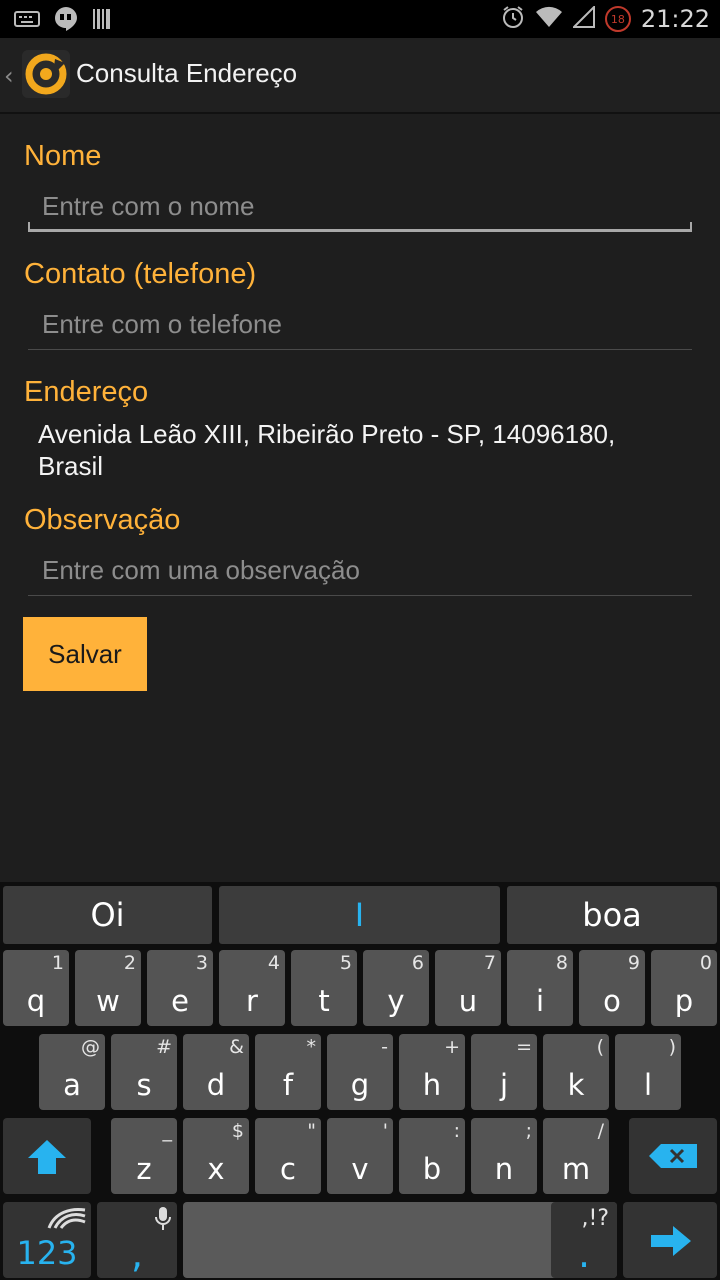 The image size is (720, 1280). I want to click on key-e: 3e, so click(180, 988).